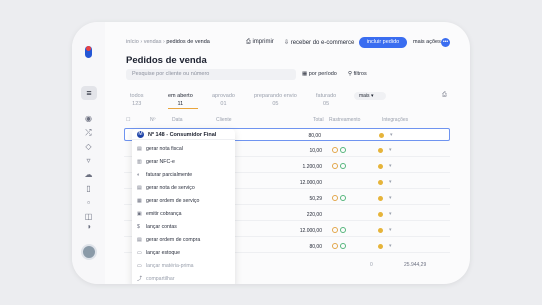 Image resolution: width=542 pixels, height=305 pixels. Describe the element at coordinates (139, 201) in the screenshot. I see `service-order-icon: ▦` at that location.